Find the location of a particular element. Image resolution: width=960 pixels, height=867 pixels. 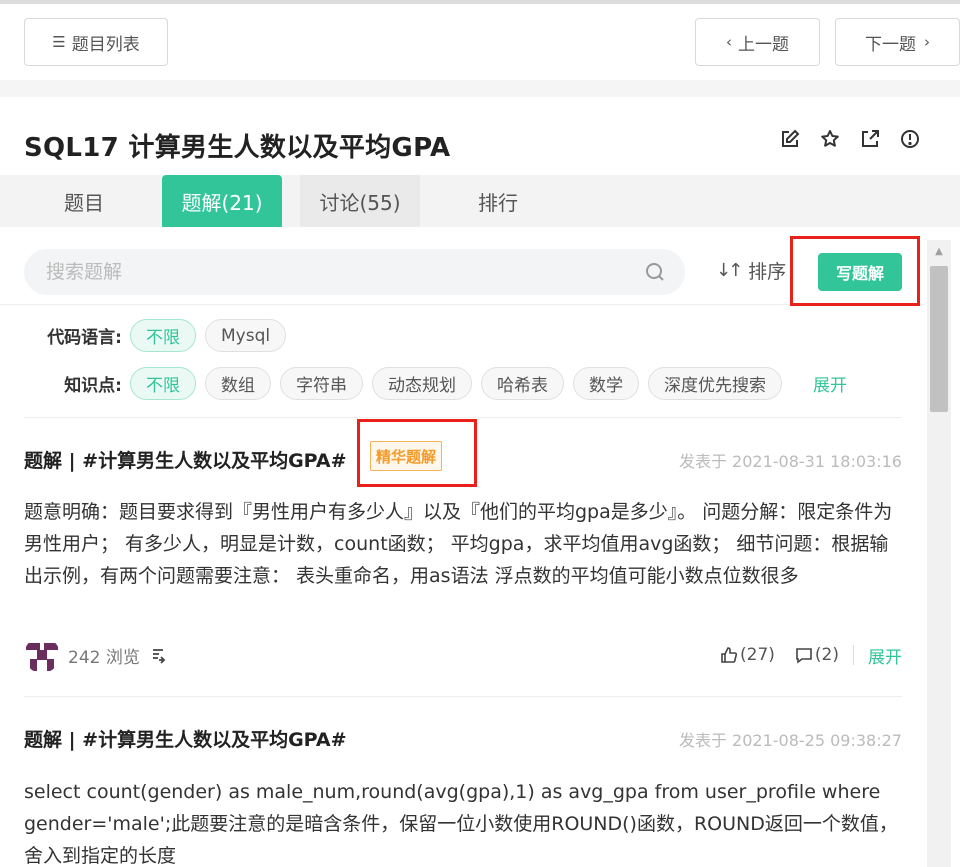

search-box is located at coordinates (354, 272).